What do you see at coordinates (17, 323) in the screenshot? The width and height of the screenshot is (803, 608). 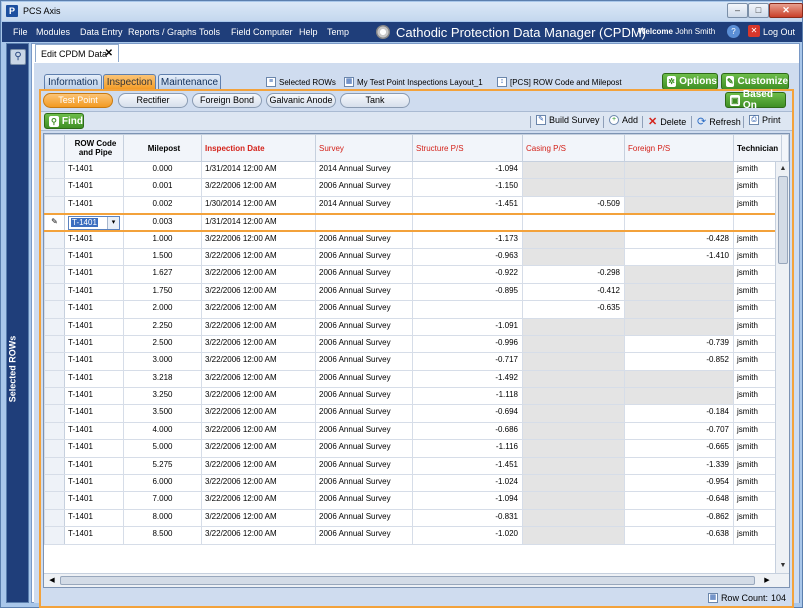 I see `selected-rows-sidebar: ⚲ Selected ROWs` at bounding box center [17, 323].